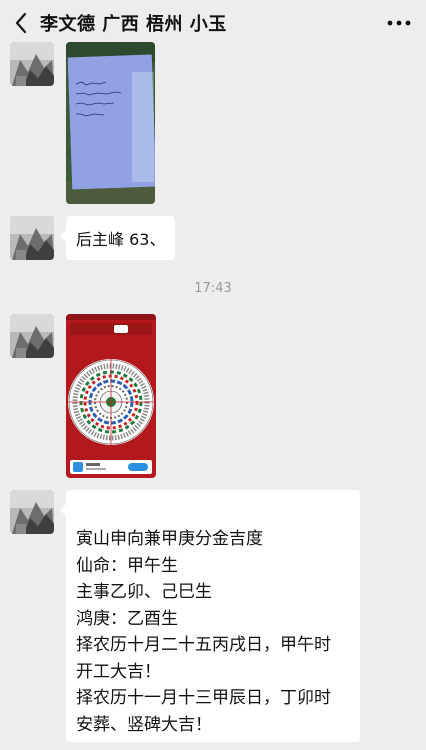  What do you see at coordinates (111, 396) in the screenshot?
I see `compass-screenshot-message` at bounding box center [111, 396].